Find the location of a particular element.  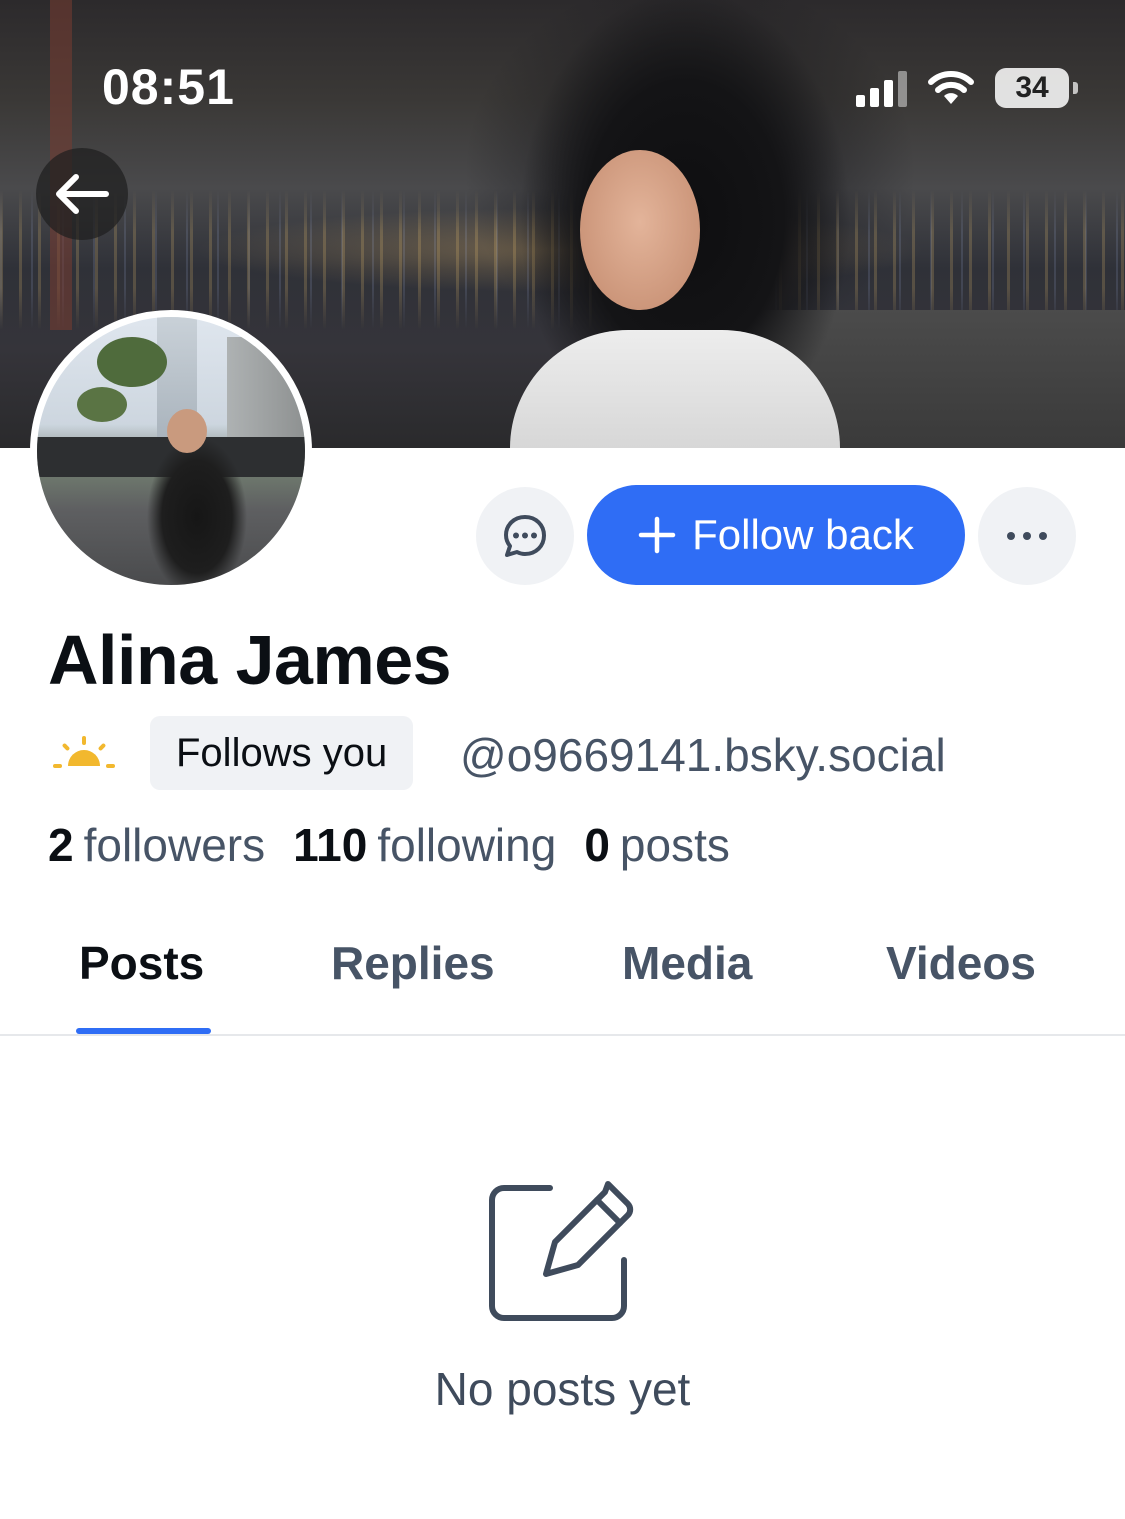

battery-level: 34 is located at coordinates (1032, 87).